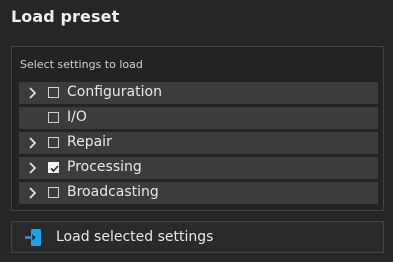 The width and height of the screenshot is (393, 262). What do you see at coordinates (198, 93) in the screenshot?
I see `settings-item-configuration: Configuration` at bounding box center [198, 93].